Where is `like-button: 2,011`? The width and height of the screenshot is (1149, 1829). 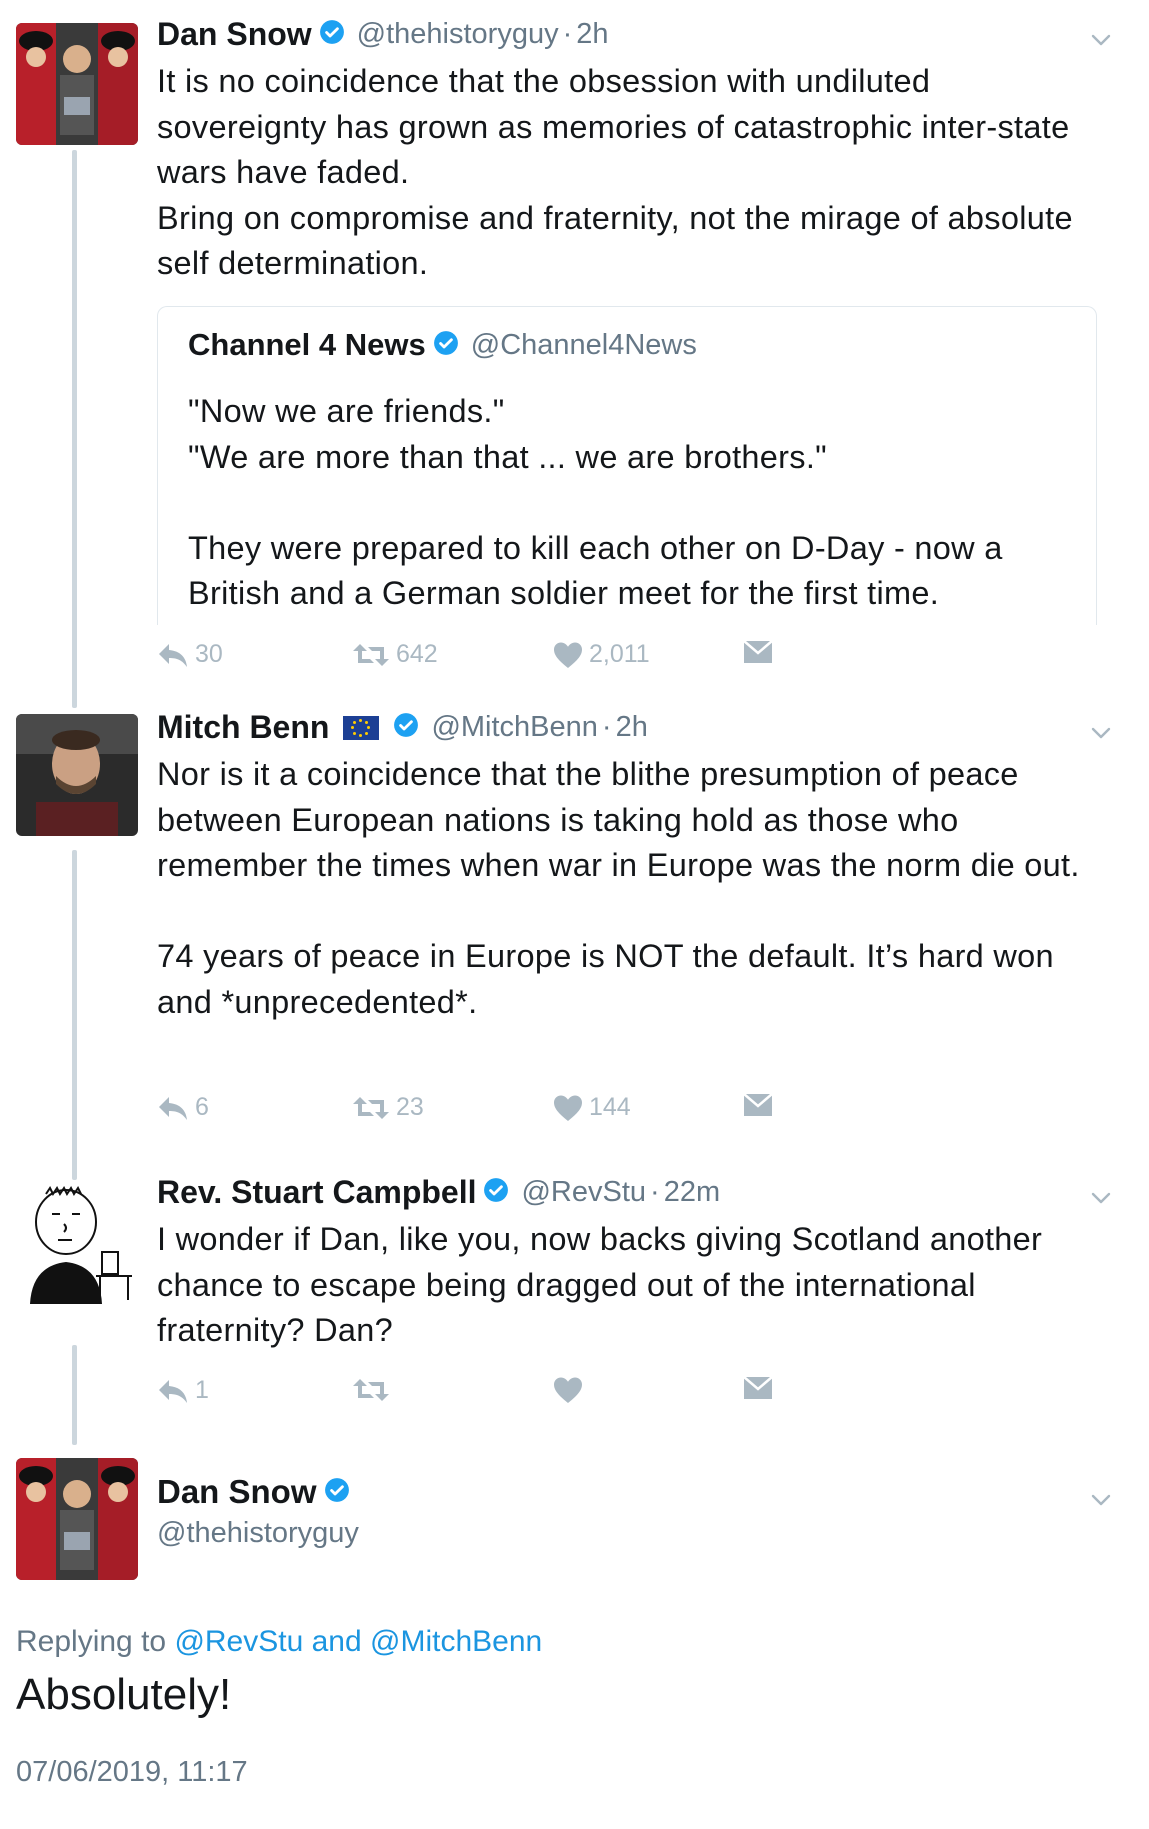
like-button: 2,011 is located at coordinates (601, 654).